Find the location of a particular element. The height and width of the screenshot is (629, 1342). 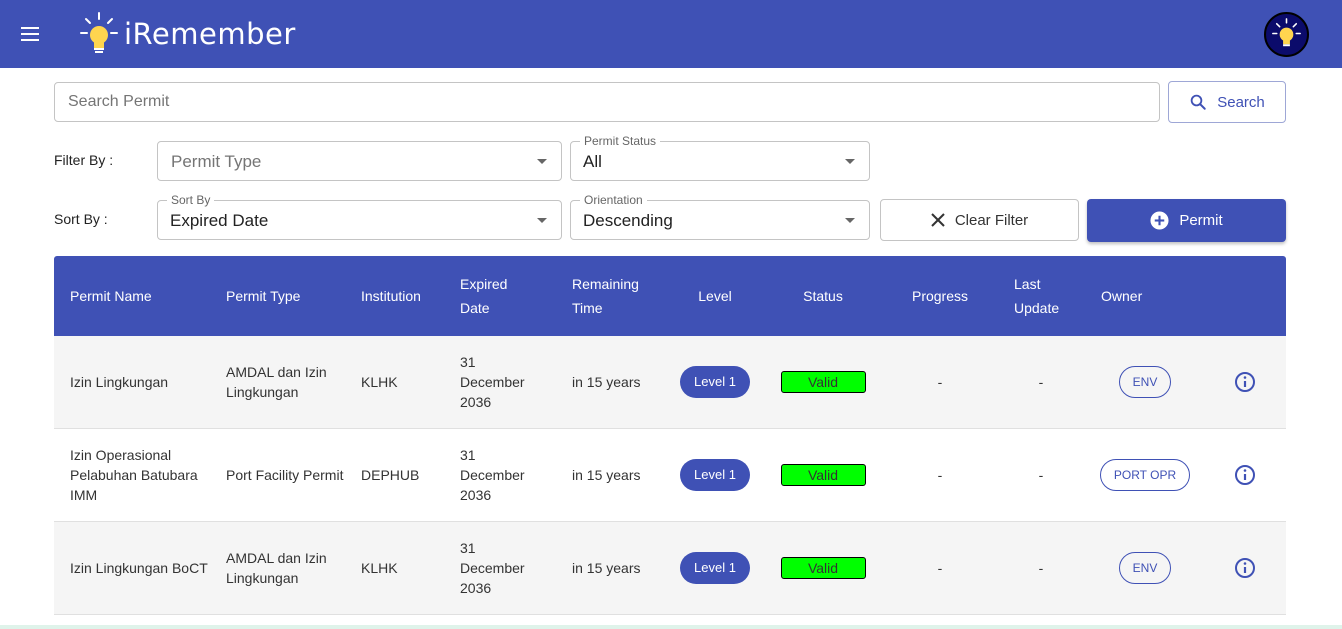

search-input is located at coordinates (607, 102).